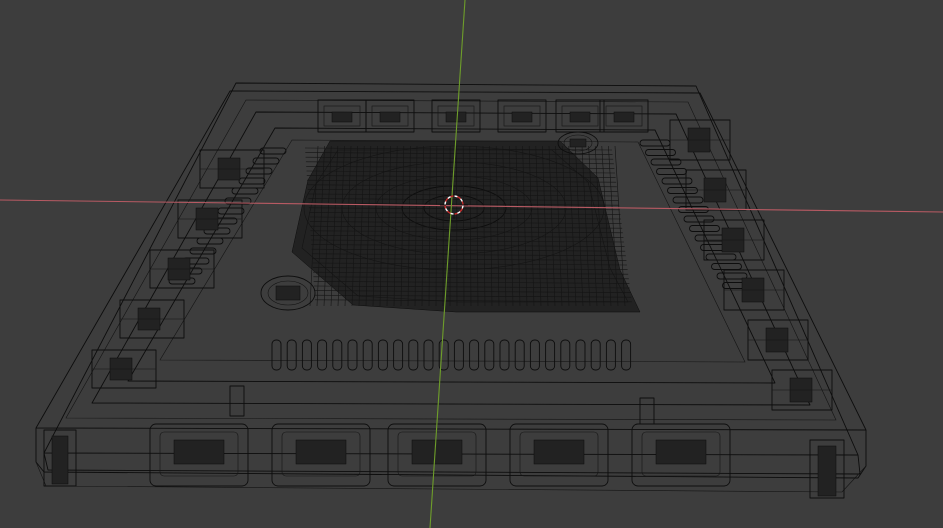  What do you see at coordinates (60, 458) in the screenshot?
I see `corner-pillar-front-left` at bounding box center [60, 458].